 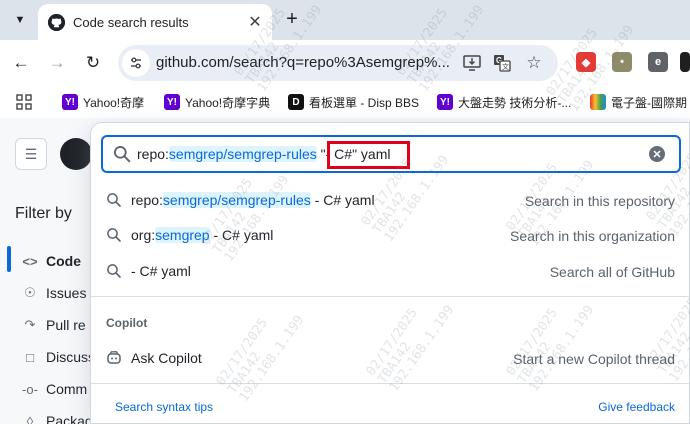 What do you see at coordinates (56, 22) in the screenshot?
I see `github-favicon-icon` at bounding box center [56, 22].